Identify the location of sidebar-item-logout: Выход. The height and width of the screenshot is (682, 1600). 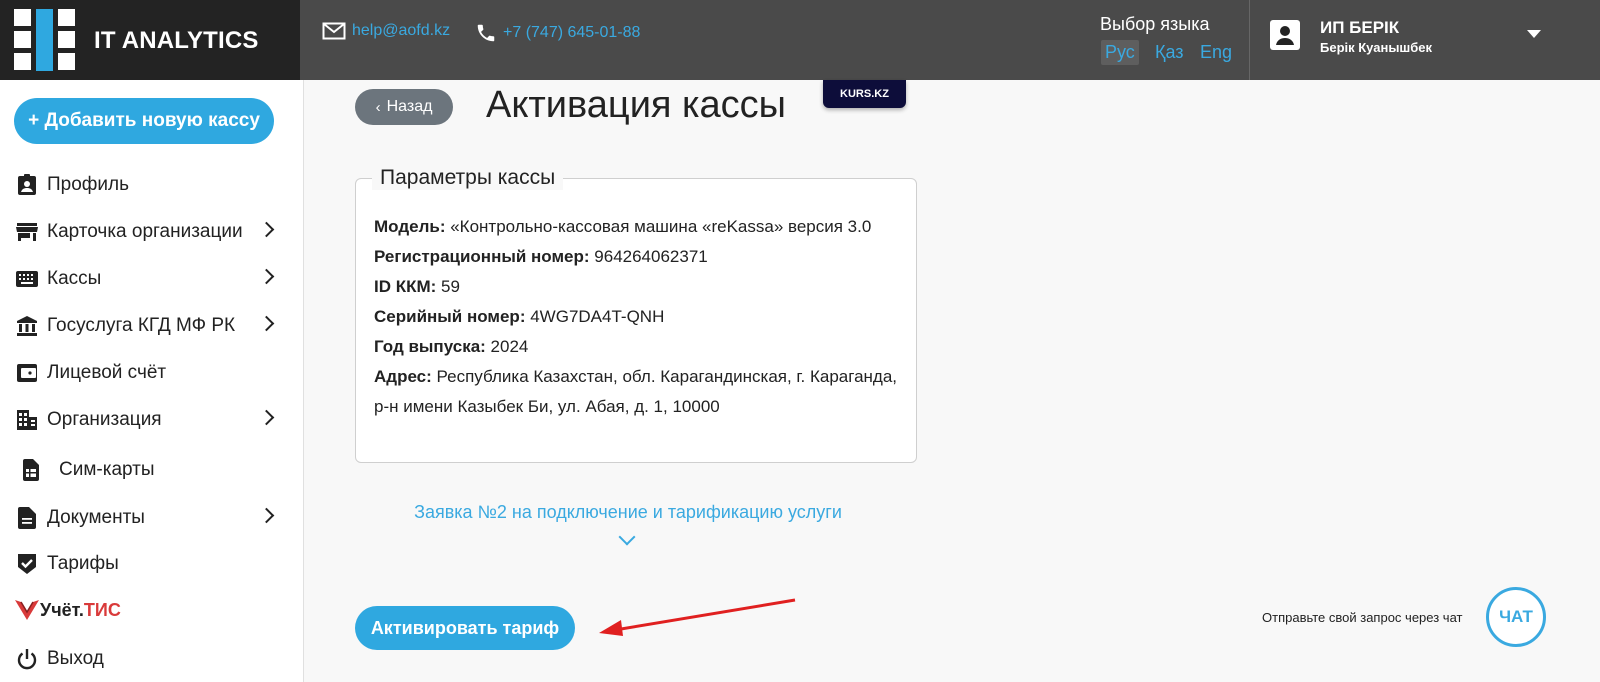
(149, 659).